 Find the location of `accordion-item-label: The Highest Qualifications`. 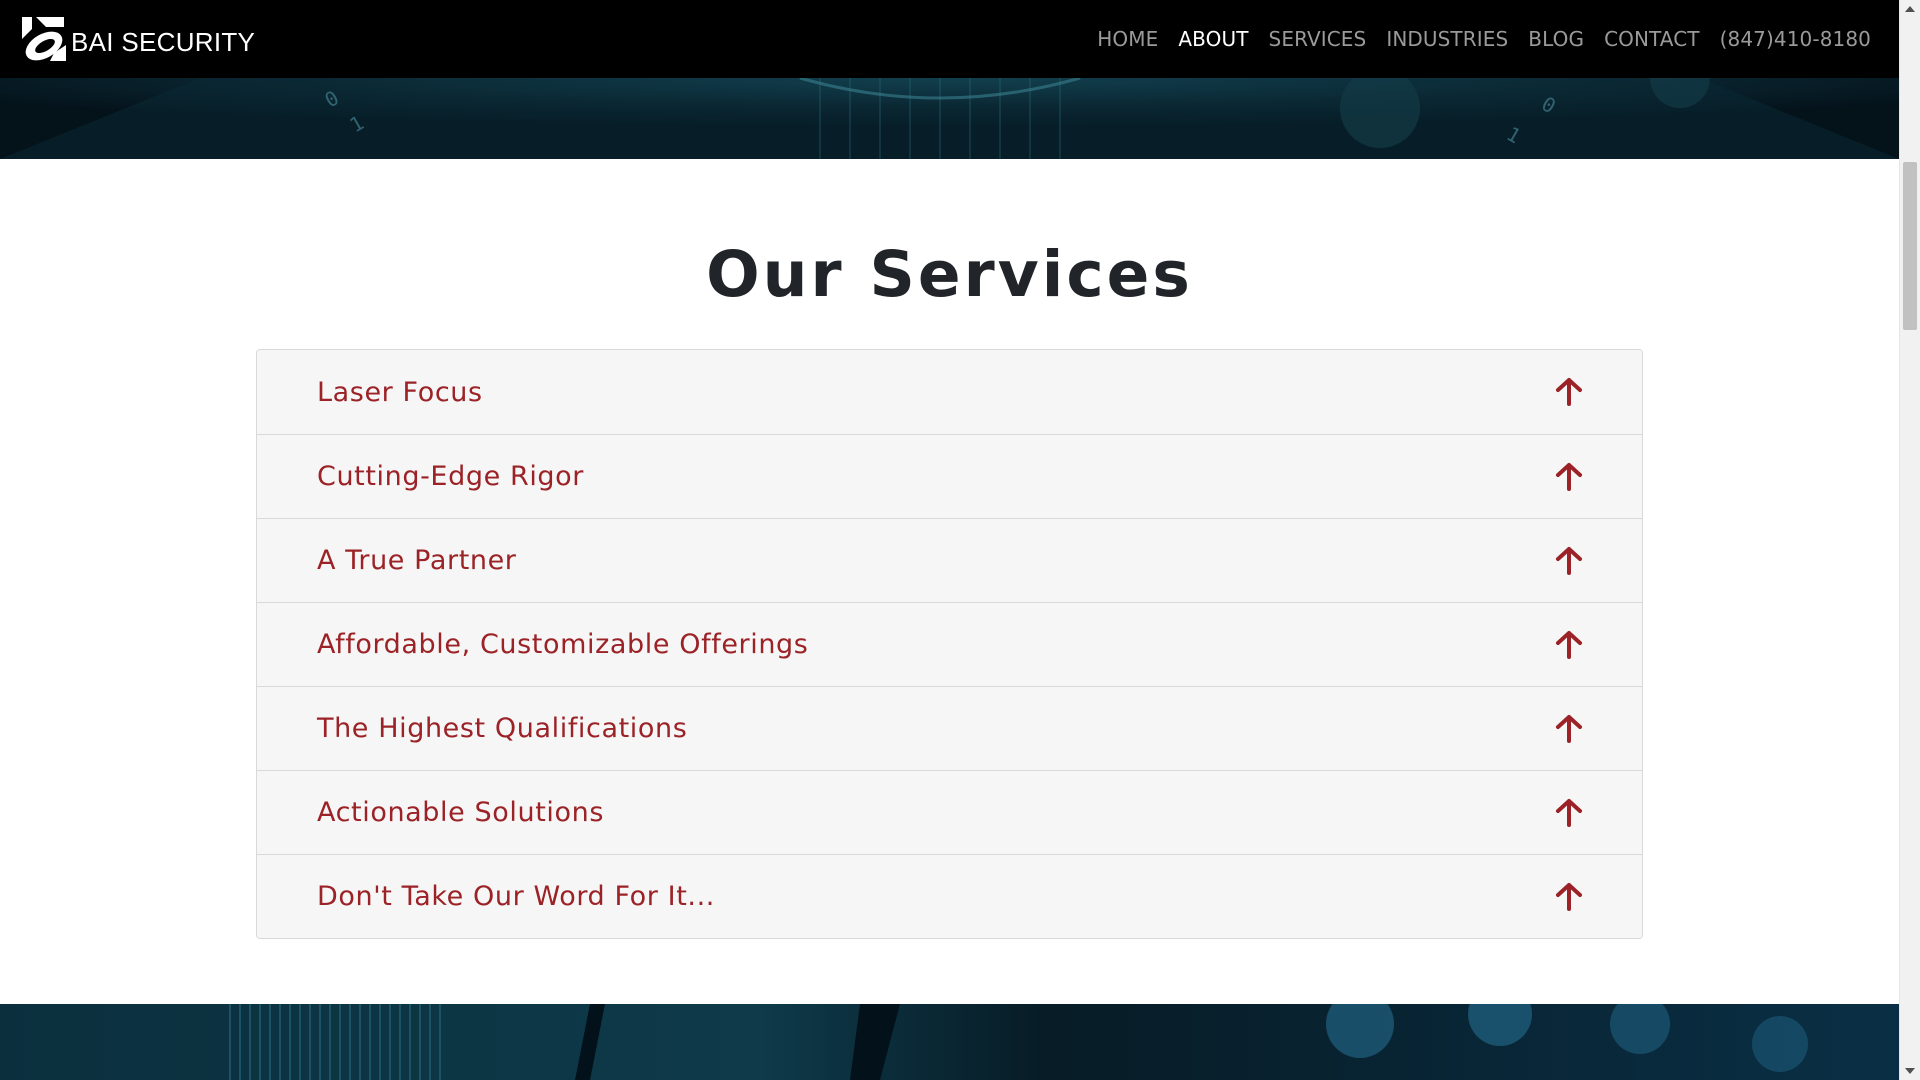

accordion-item-label: The Highest Qualifications is located at coordinates (502, 728).